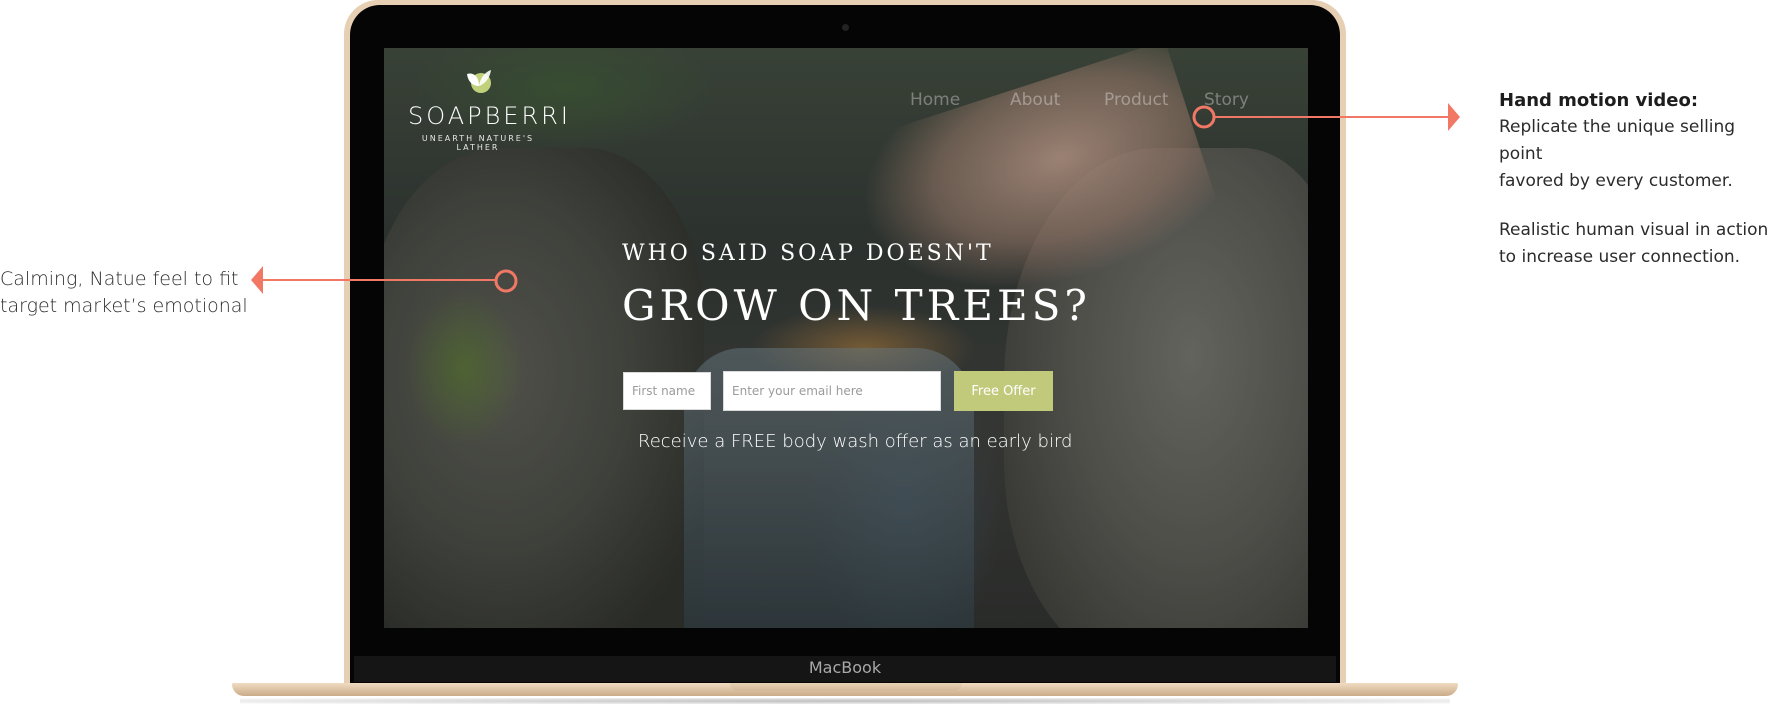 This screenshot has height=711, width=1778. What do you see at coordinates (845, 701) in the screenshot?
I see `laptop-shadow` at bounding box center [845, 701].